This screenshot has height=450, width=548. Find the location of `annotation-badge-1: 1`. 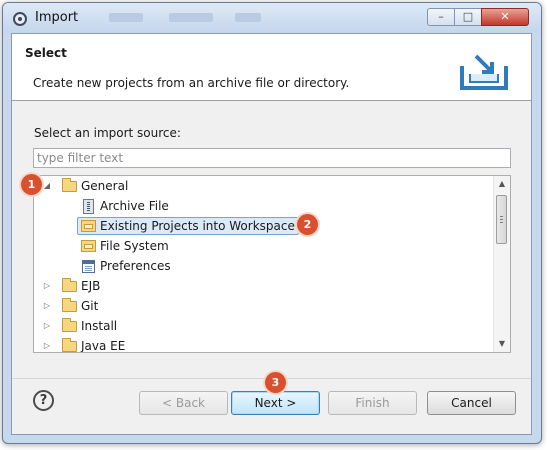

annotation-badge-1: 1 is located at coordinates (31, 184).